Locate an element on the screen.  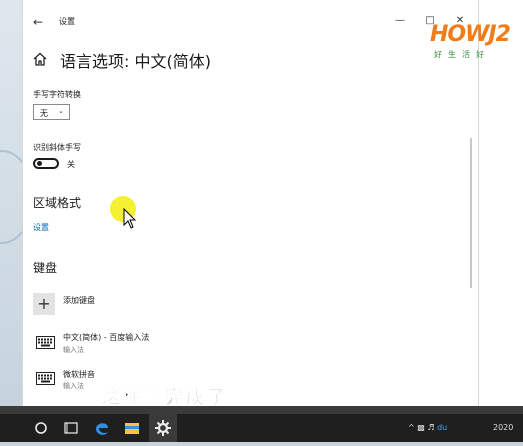
watermark-logo: HOWJ2 好生活好 is located at coordinates (476, 42).